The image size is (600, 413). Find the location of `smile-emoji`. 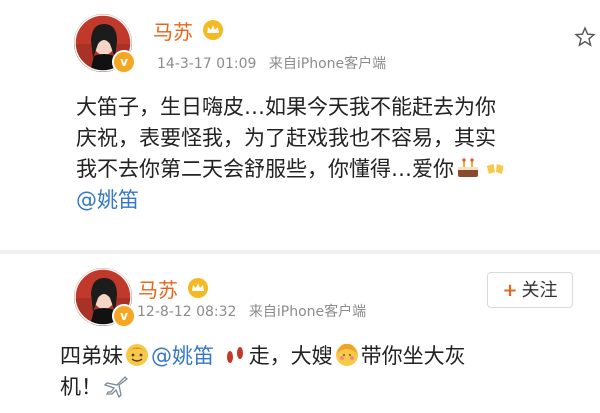

smile-emoji is located at coordinates (137, 355).